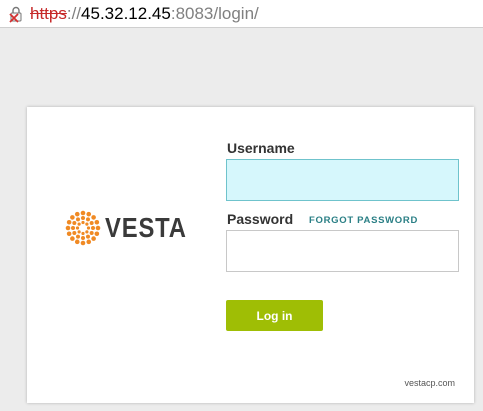 This screenshot has height=411, width=483. What do you see at coordinates (48, 13) in the screenshot?
I see `url-scheme: https` at bounding box center [48, 13].